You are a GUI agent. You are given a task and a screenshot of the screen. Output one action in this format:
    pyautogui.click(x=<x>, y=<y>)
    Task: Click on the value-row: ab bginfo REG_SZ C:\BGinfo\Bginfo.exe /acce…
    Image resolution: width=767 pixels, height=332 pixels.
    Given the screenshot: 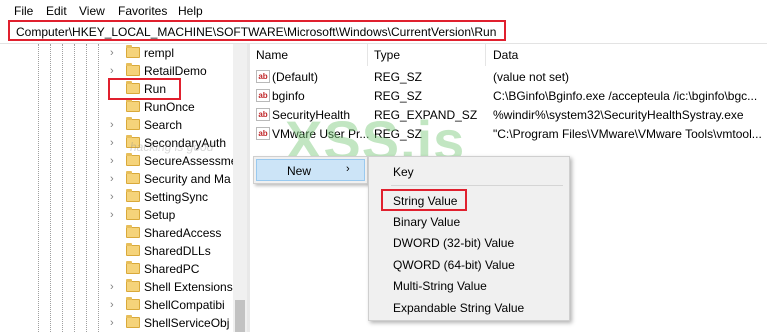 What is the action you would take?
    pyautogui.click(x=508, y=96)
    